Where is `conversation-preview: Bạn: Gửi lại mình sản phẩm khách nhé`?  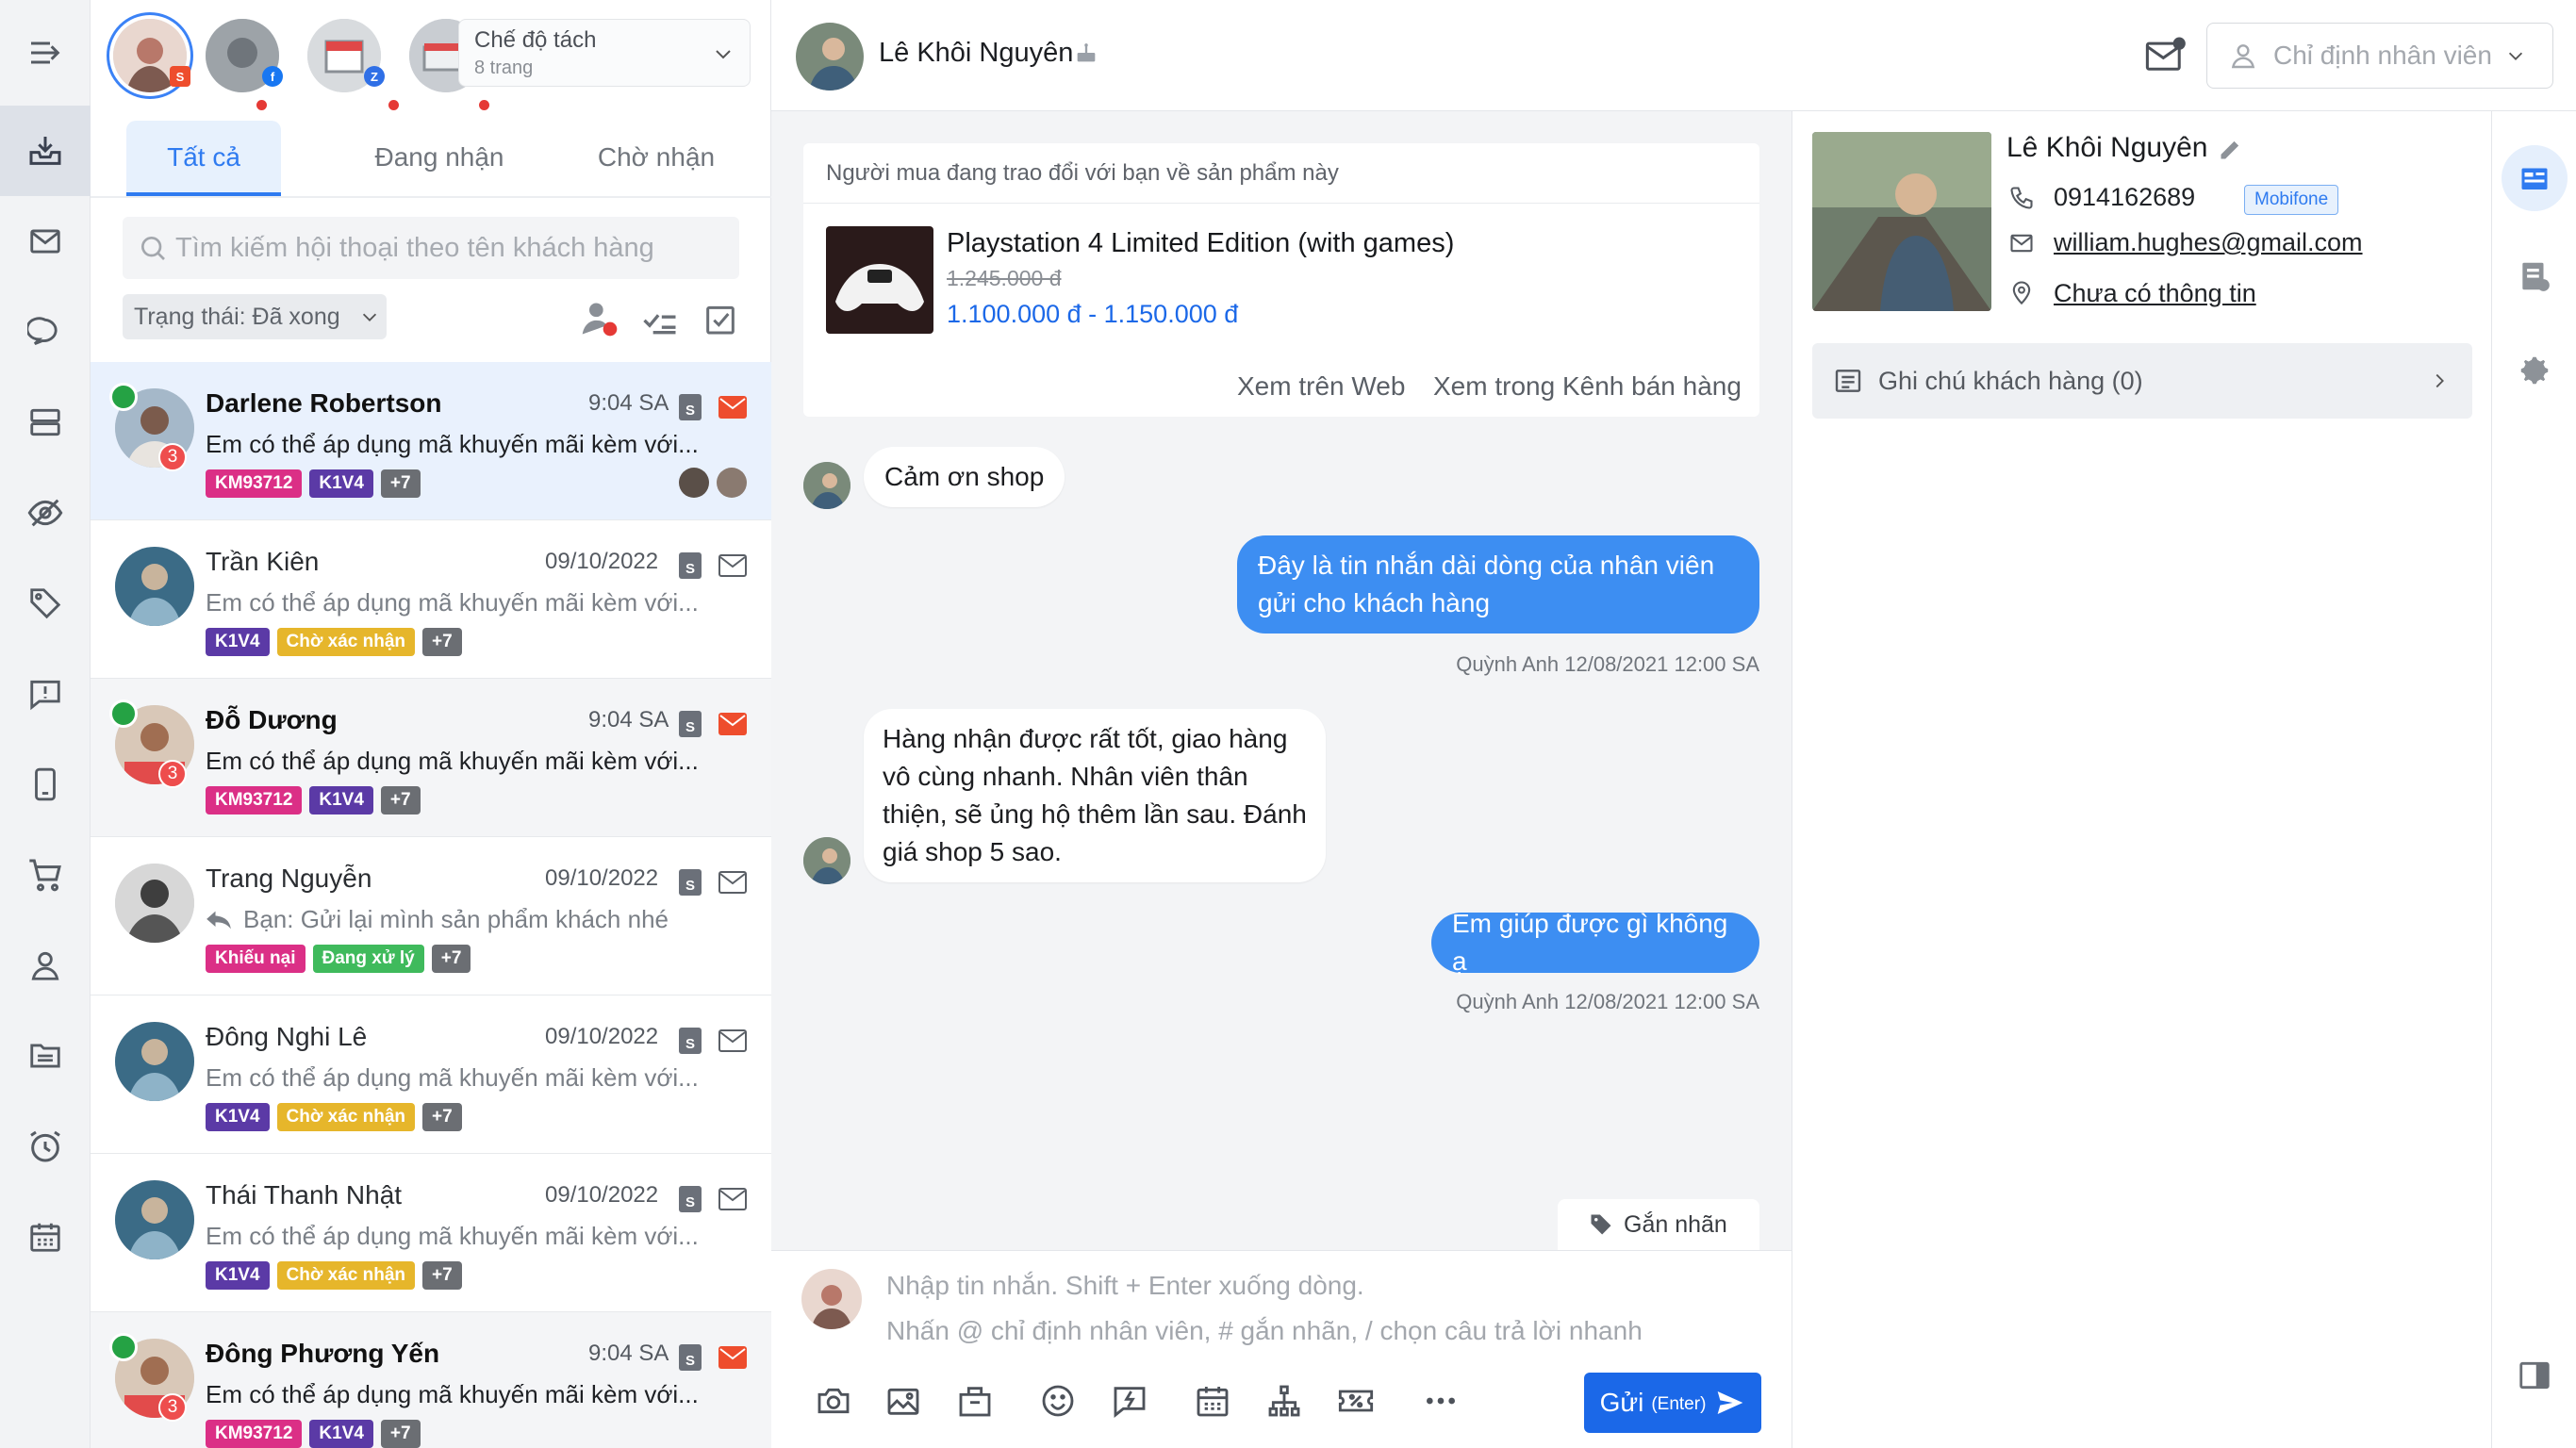 conversation-preview: Bạn: Gửi lại mình sản phẩm khách nhé is located at coordinates (456, 919).